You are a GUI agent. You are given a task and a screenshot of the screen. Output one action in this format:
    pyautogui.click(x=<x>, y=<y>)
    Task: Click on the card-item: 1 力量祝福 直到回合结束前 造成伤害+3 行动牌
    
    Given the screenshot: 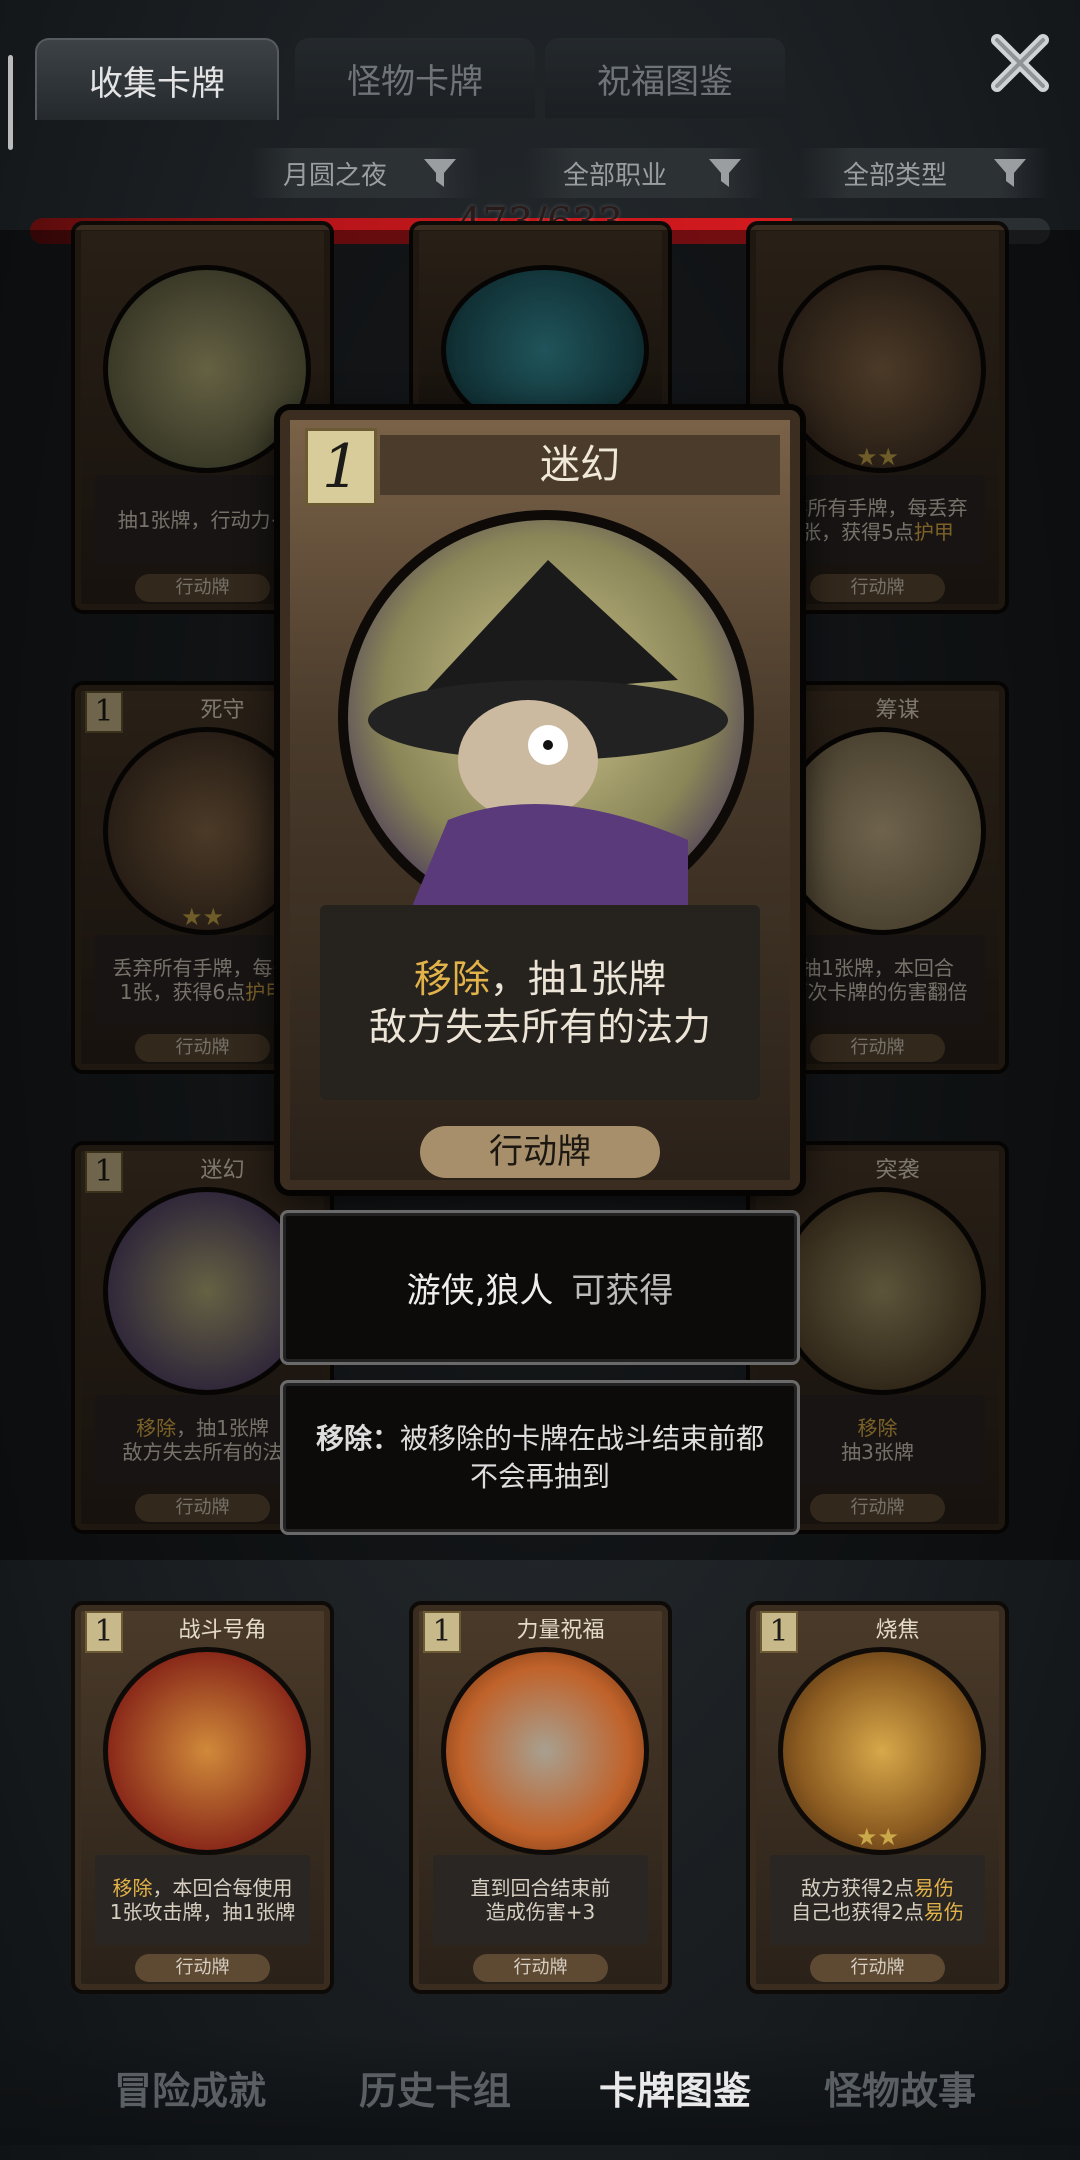 What is the action you would take?
    pyautogui.click(x=540, y=1797)
    